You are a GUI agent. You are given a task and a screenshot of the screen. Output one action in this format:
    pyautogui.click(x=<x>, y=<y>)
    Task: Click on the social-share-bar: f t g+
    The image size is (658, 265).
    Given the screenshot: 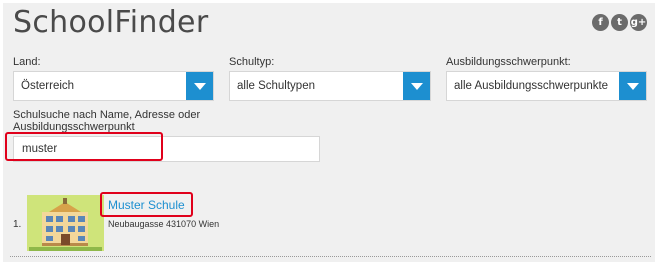 What is the action you would take?
    pyautogui.click(x=619, y=22)
    